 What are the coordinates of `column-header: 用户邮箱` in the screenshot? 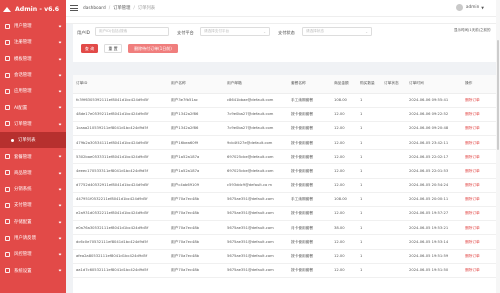 It's located at (256, 84).